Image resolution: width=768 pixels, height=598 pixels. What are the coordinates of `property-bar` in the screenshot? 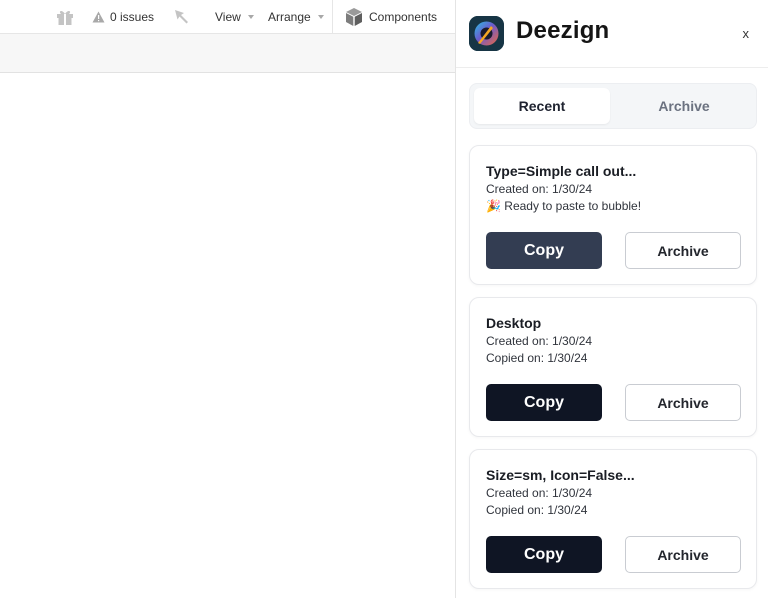 It's located at (228, 53).